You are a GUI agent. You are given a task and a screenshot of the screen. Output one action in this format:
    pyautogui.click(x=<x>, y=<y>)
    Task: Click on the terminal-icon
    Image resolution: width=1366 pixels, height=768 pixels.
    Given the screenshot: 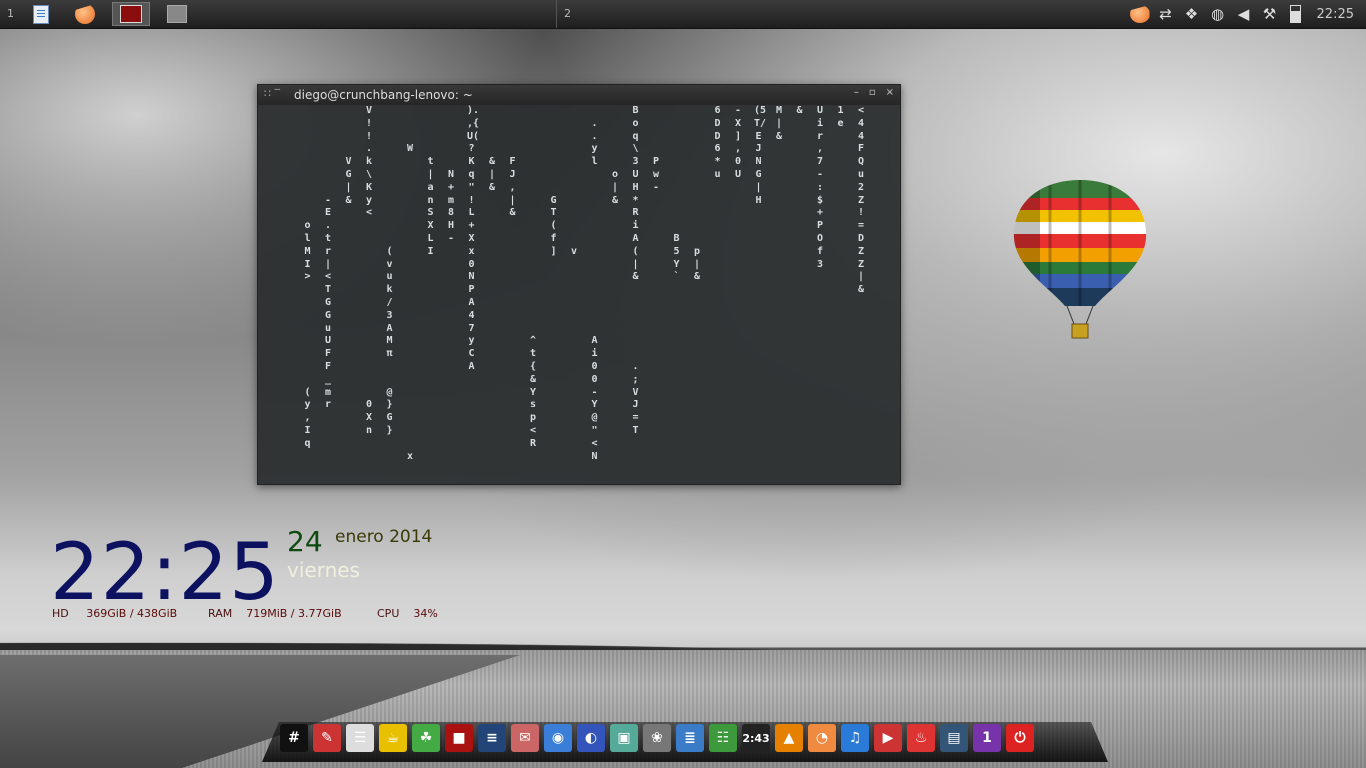 What is the action you would take?
    pyautogui.click(x=131, y=14)
    